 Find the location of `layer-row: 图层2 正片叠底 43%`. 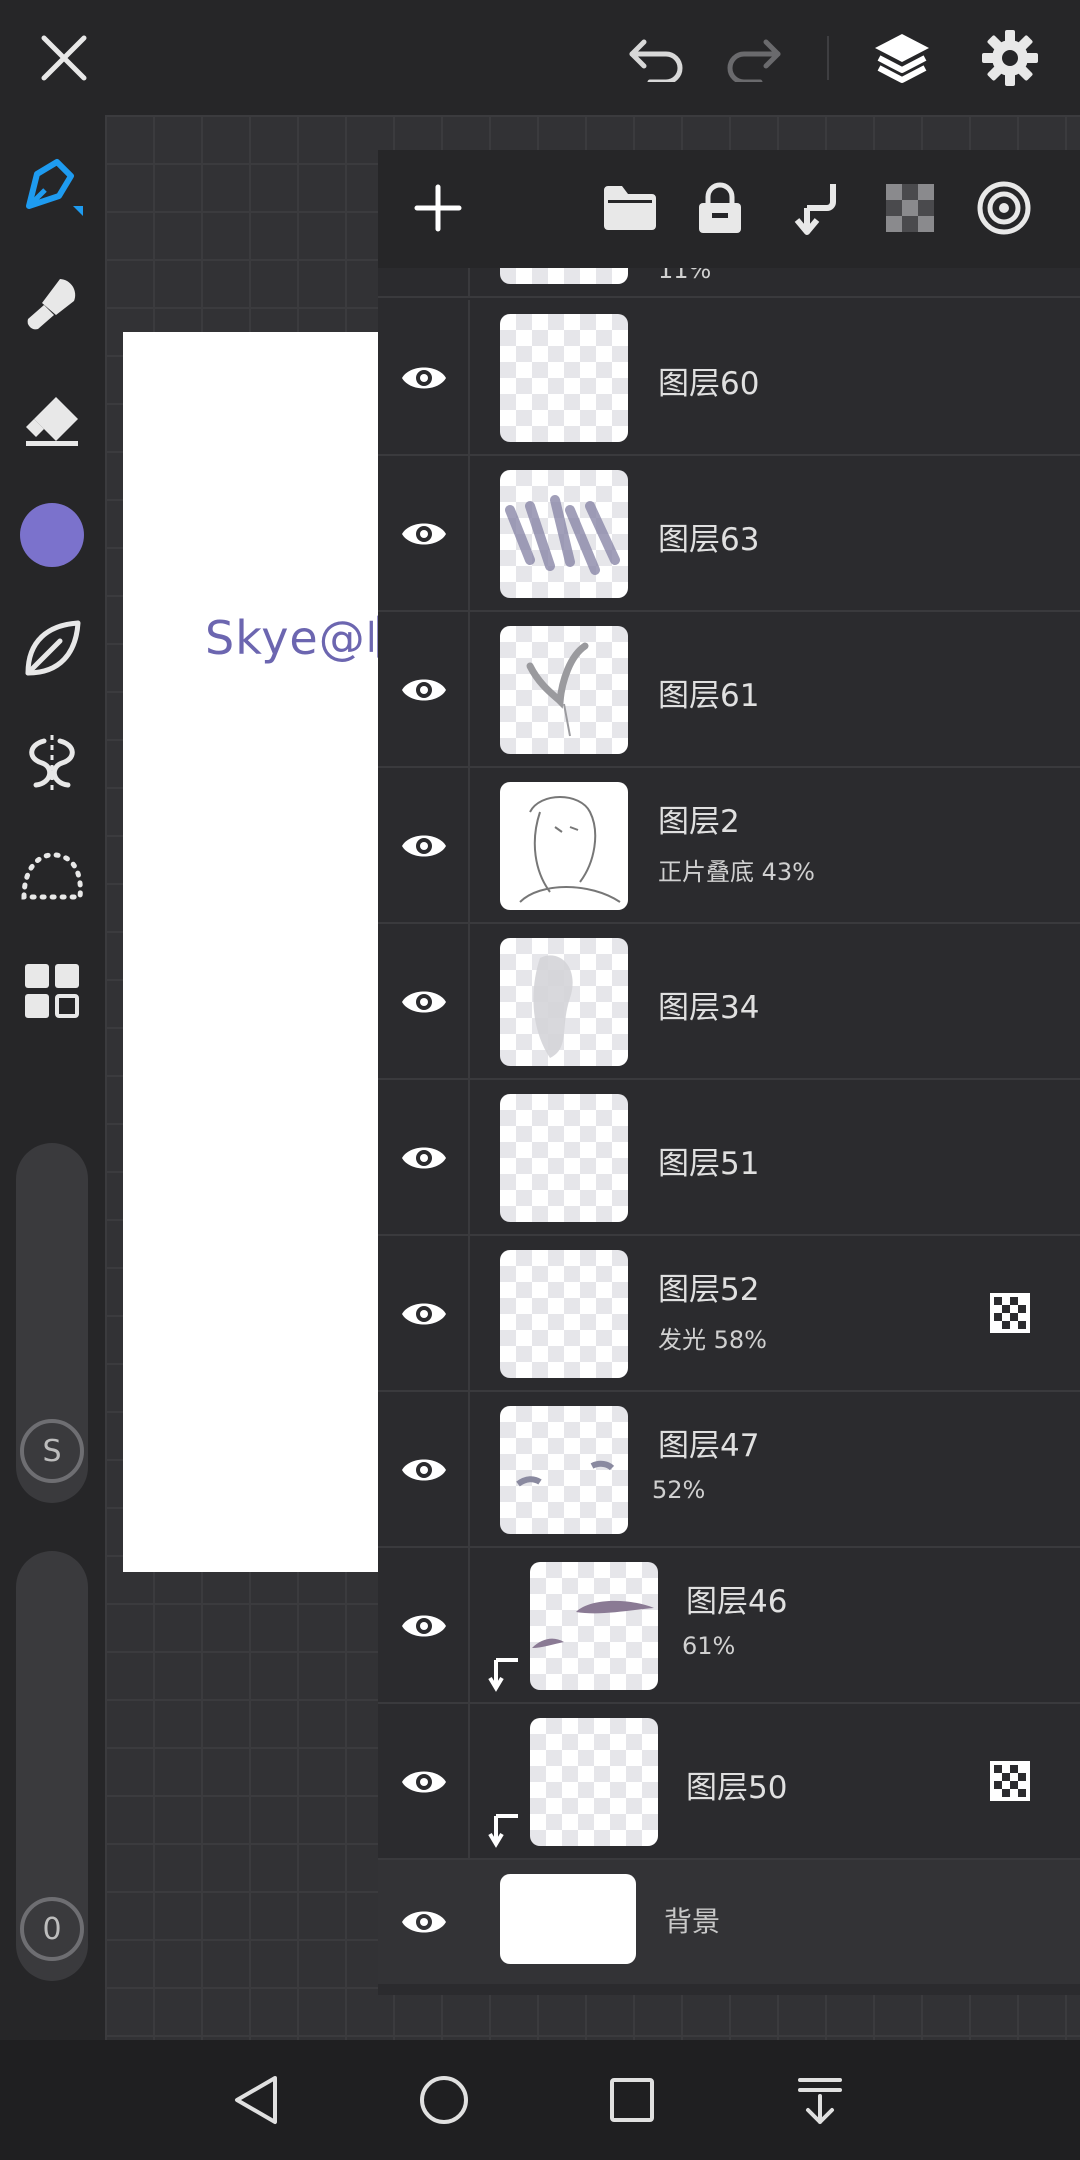

layer-row: 图层2 正片叠底 43% is located at coordinates (729, 846).